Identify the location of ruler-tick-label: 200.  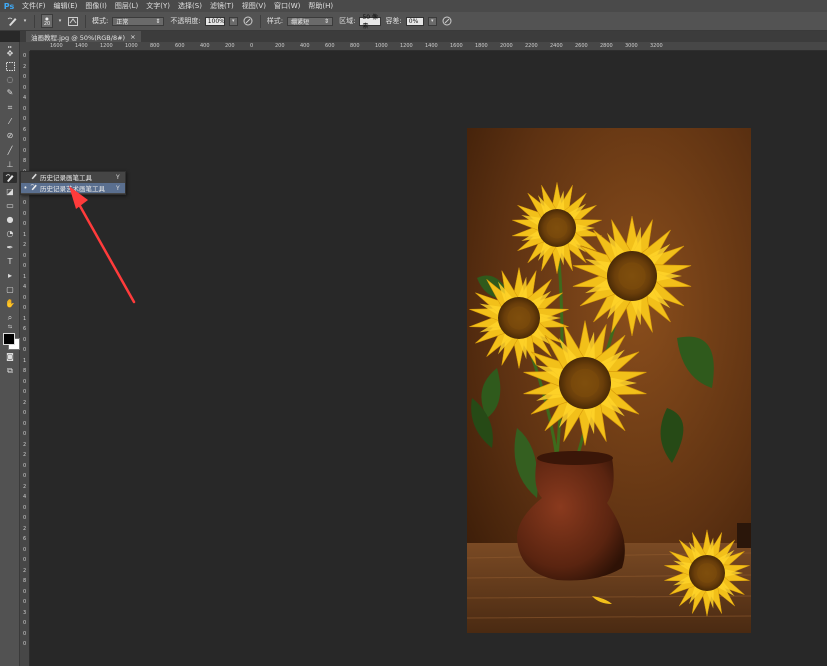
(230, 46).